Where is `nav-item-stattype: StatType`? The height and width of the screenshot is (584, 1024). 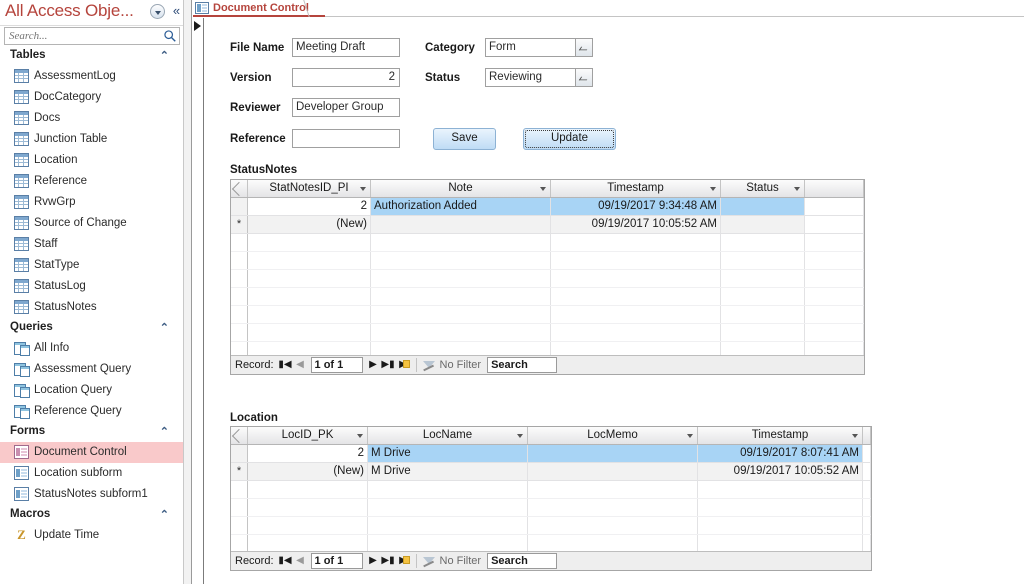 nav-item-stattype: StatType is located at coordinates (91, 265).